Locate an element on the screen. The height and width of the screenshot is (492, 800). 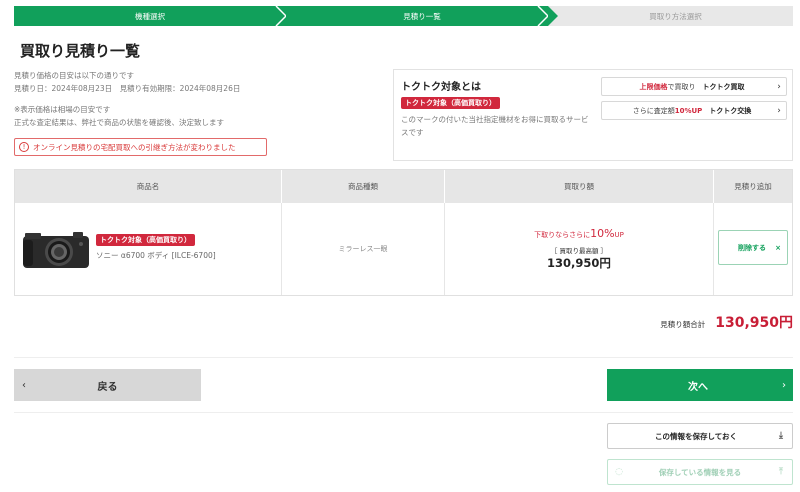
save-info-button: この情報を保存しておく ⤓ is located at coordinates (700, 436).